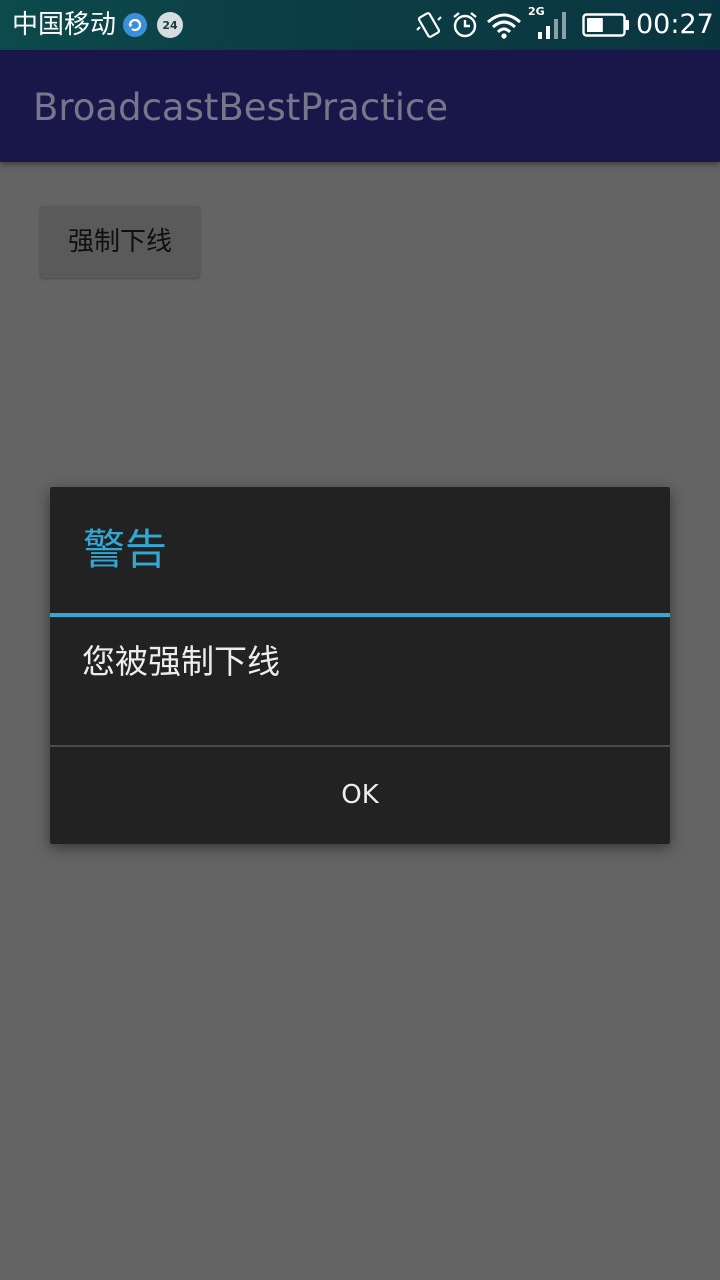 The width and height of the screenshot is (720, 1280). Describe the element at coordinates (504, 26) in the screenshot. I see `wifi-icon` at that location.